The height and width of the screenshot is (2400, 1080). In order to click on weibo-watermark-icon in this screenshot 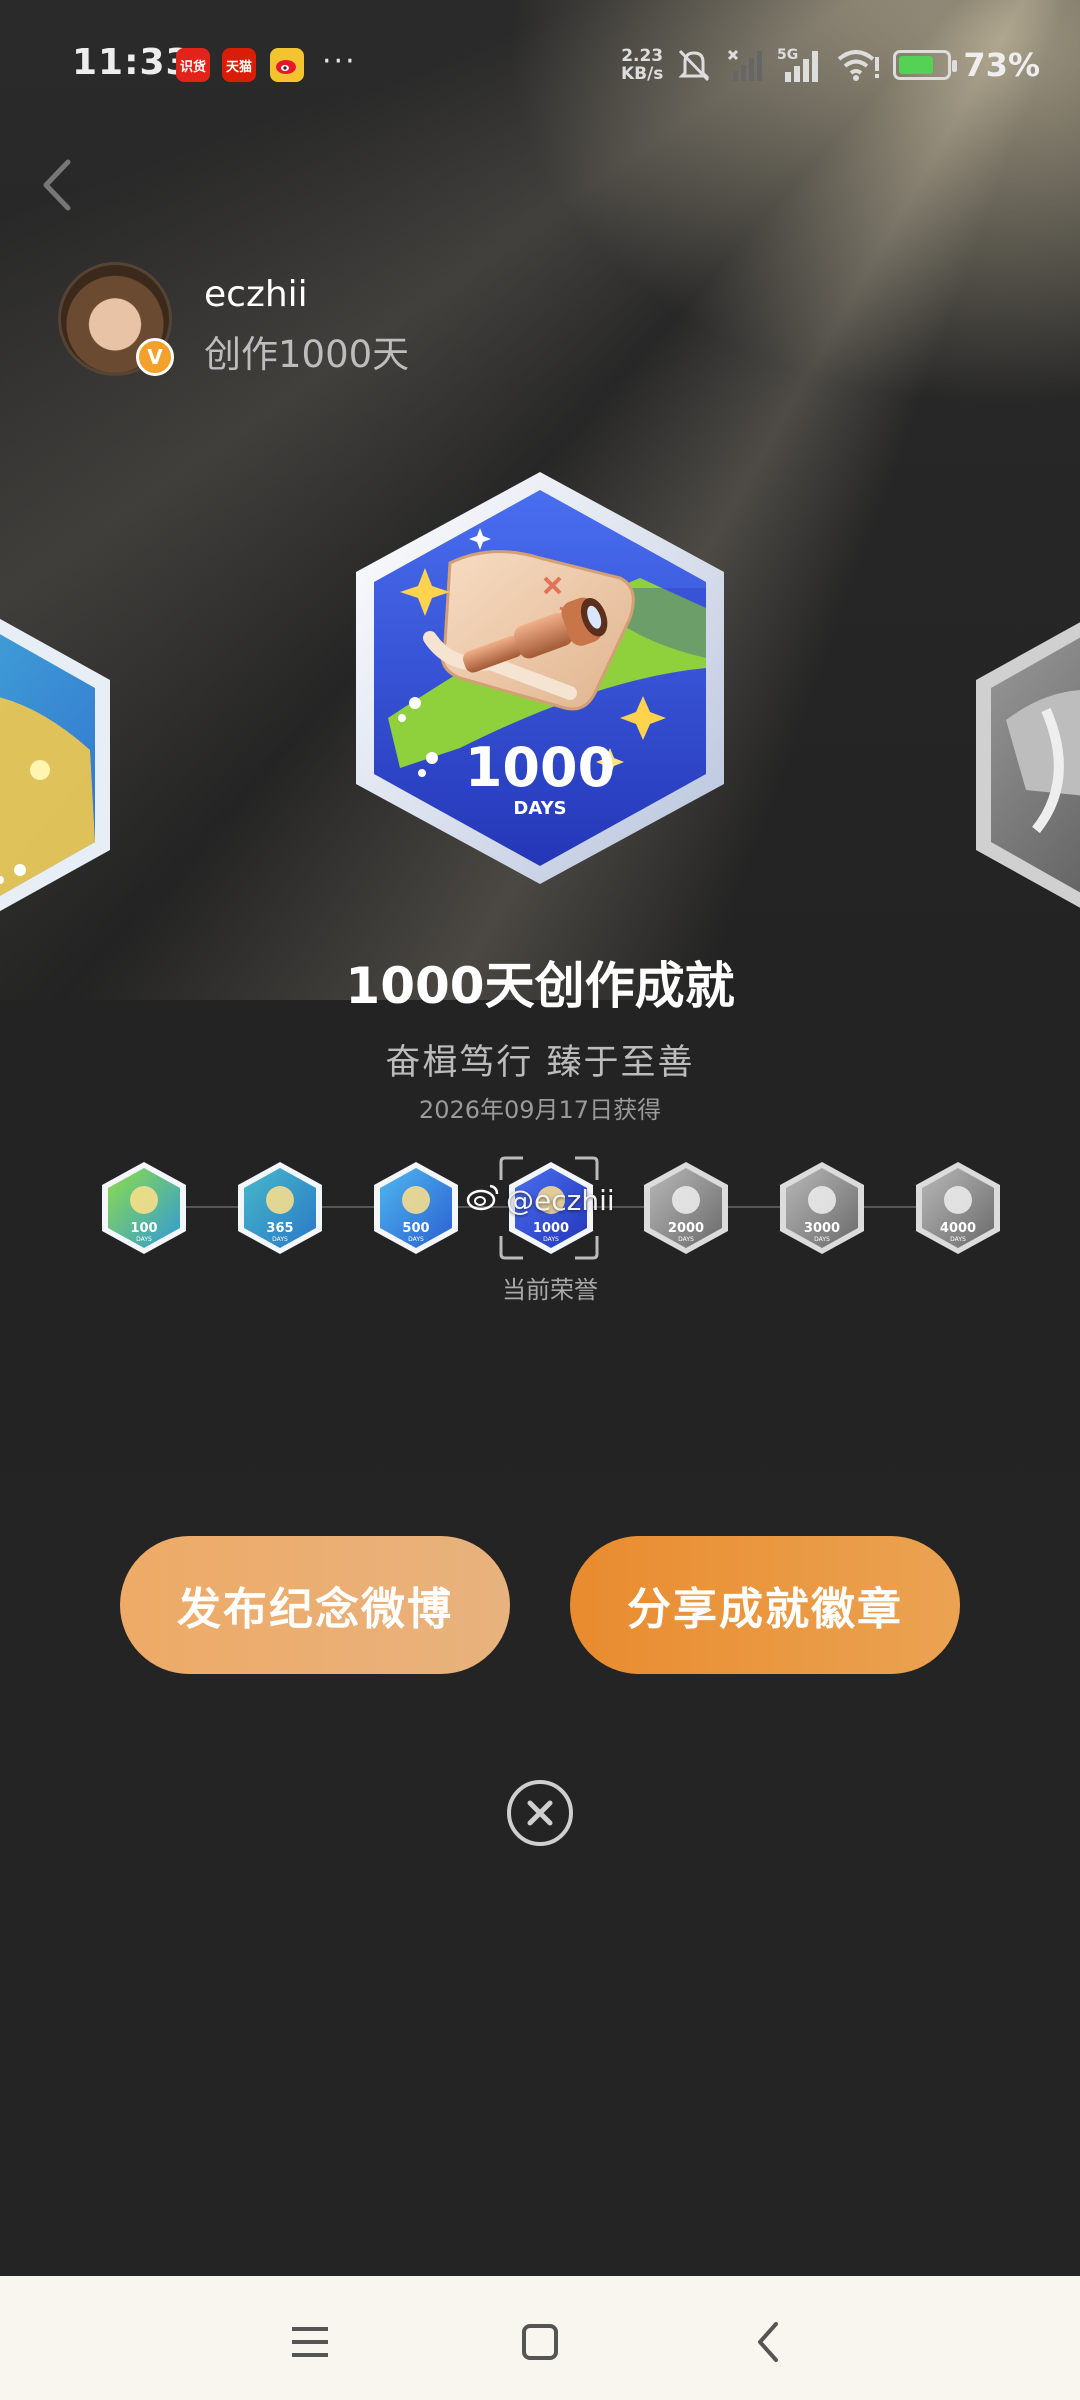, I will do `click(482, 1197)`.